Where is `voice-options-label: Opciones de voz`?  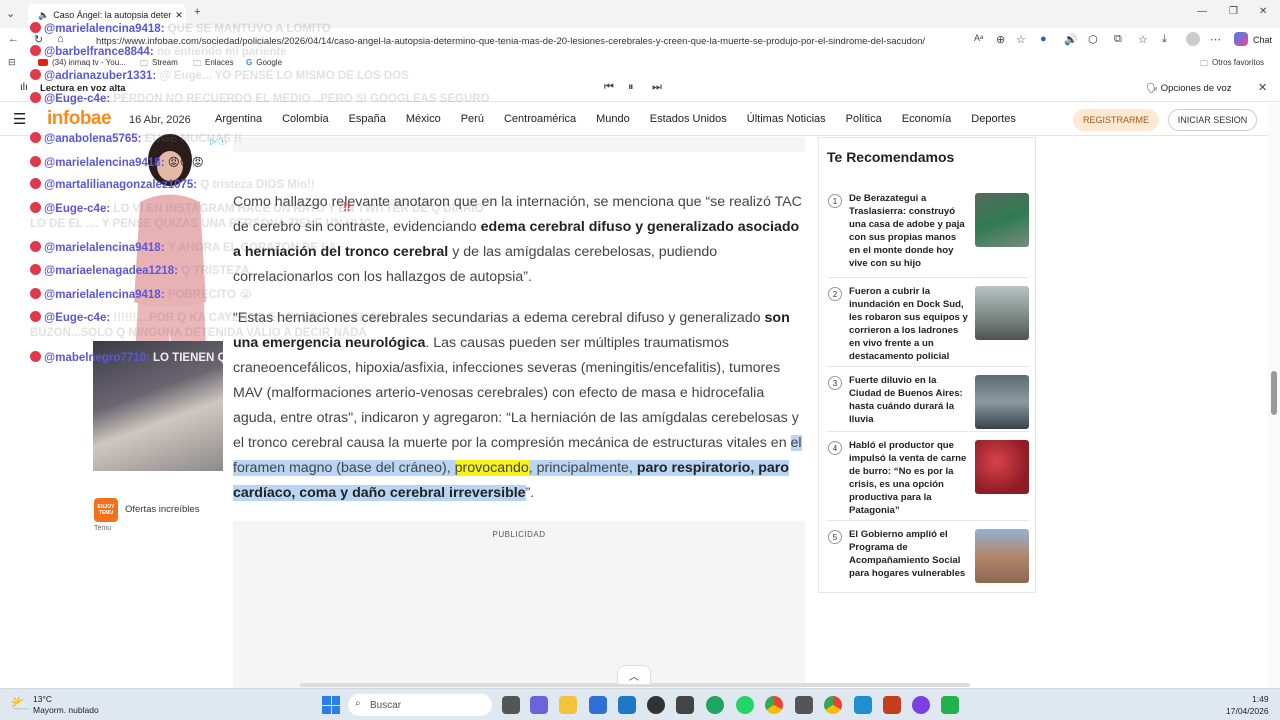
voice-options-label: Opciones de voz is located at coordinates (1196, 88).